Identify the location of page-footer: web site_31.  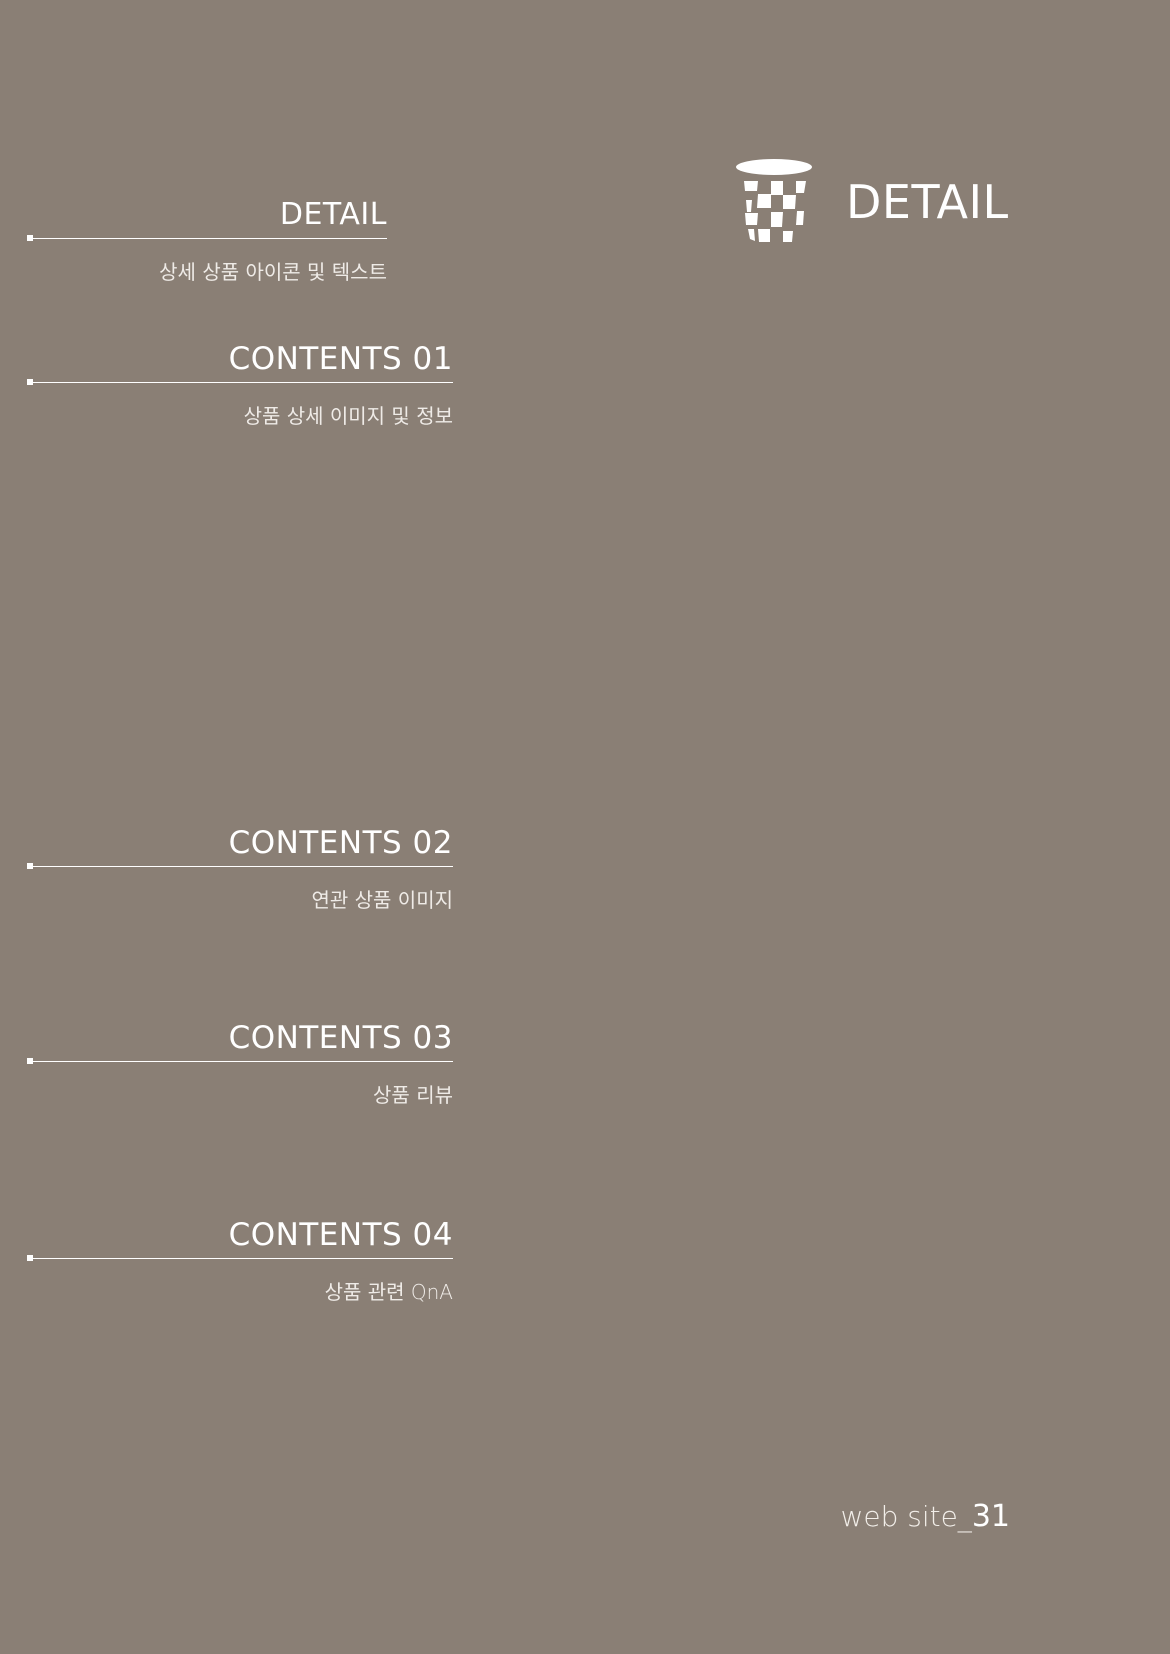
(925, 1517).